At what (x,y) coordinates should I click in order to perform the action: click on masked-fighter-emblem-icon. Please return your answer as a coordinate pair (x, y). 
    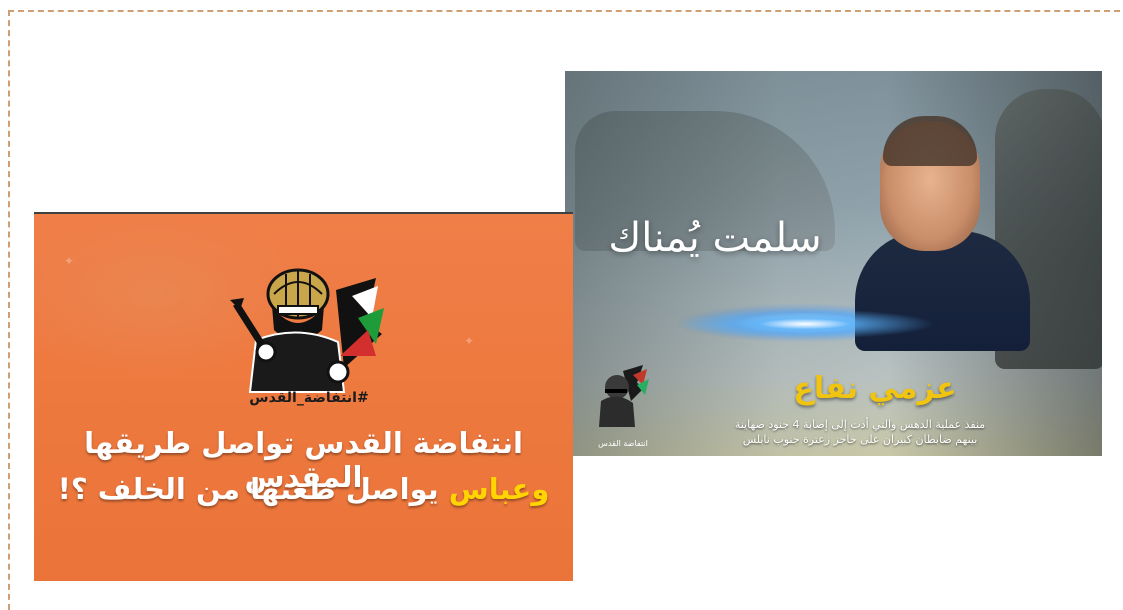
    Looking at the image, I should click on (307, 330).